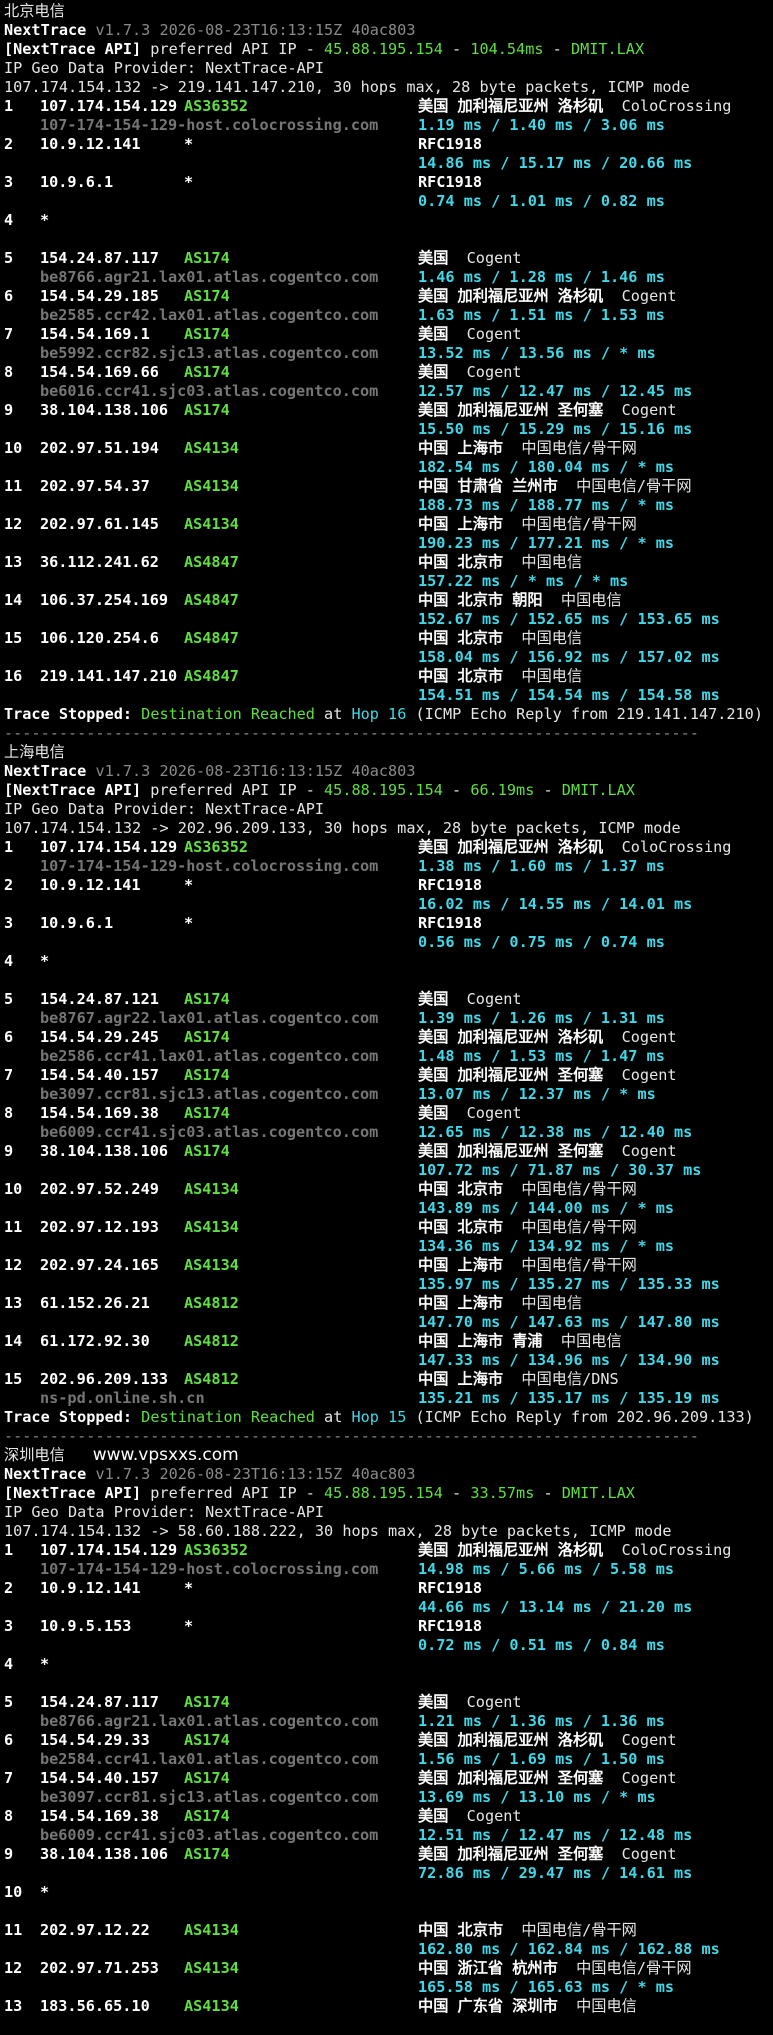 This screenshot has width=773, height=2035. I want to click on hop-isp: ColoCrossing, so click(667, 847).